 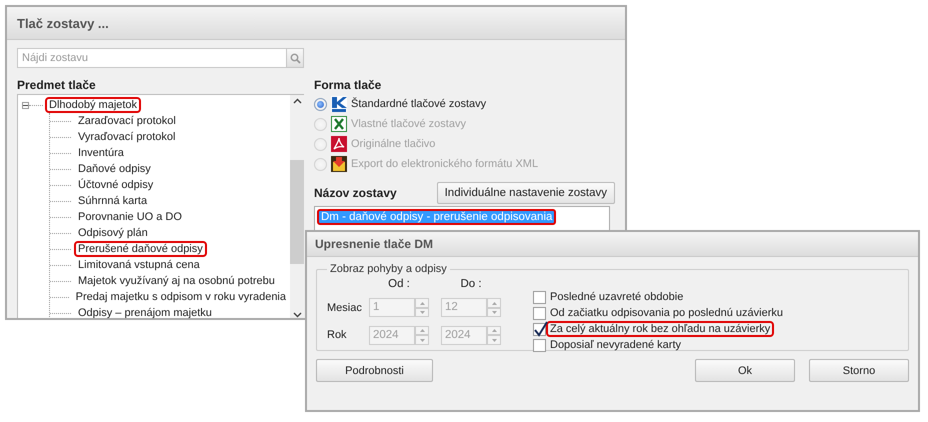 What do you see at coordinates (152, 58) in the screenshot?
I see `search-field: Nájdi zostavu` at bounding box center [152, 58].